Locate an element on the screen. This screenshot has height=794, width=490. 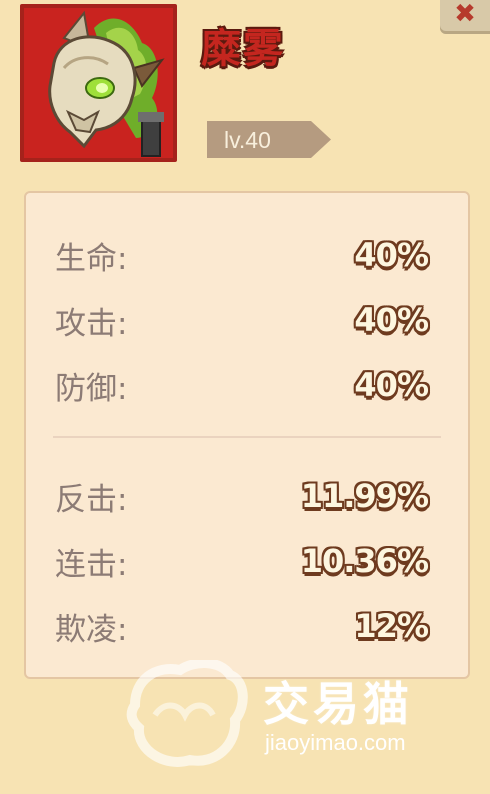
stat-row-attack: 攻击: 40% is located at coordinates (242, 321).